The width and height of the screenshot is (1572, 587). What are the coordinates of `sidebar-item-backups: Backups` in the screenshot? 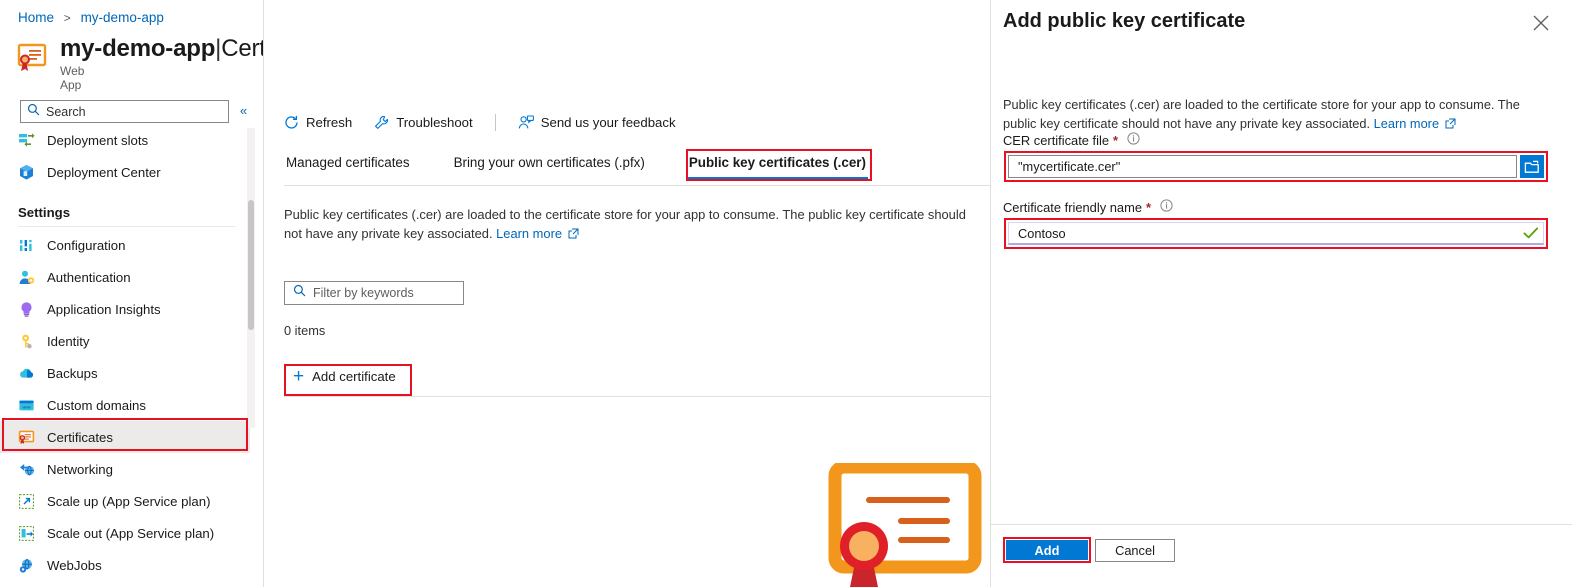 It's located at (125, 373).